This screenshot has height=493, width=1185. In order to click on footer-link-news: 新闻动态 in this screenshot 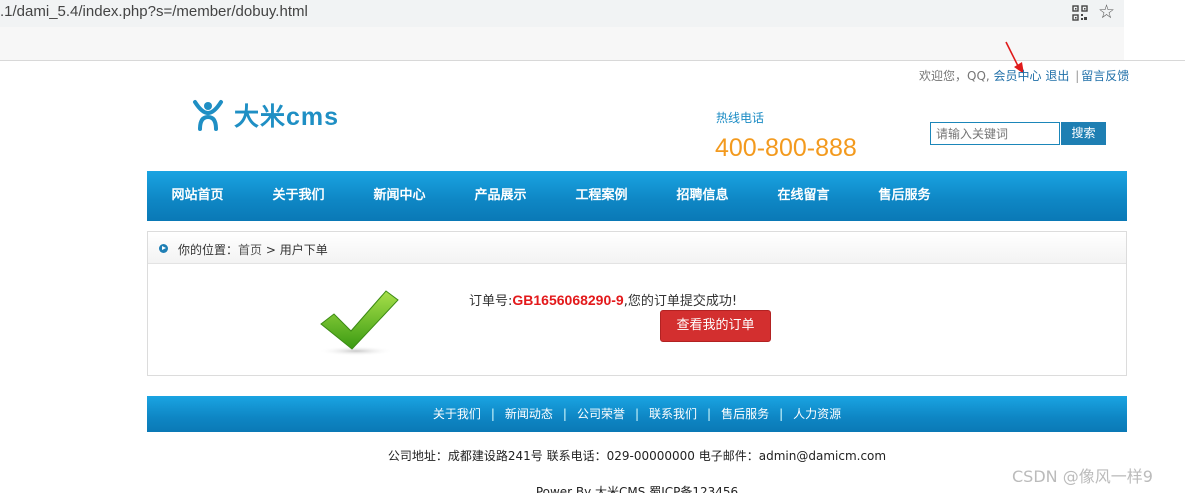, I will do `click(529, 414)`.